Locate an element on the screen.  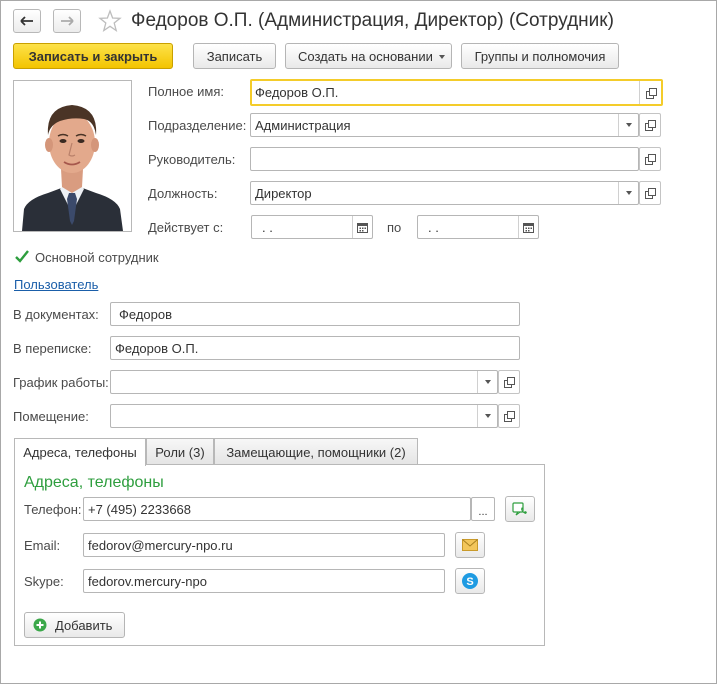
skype-call-button: S is located at coordinates (470, 581).